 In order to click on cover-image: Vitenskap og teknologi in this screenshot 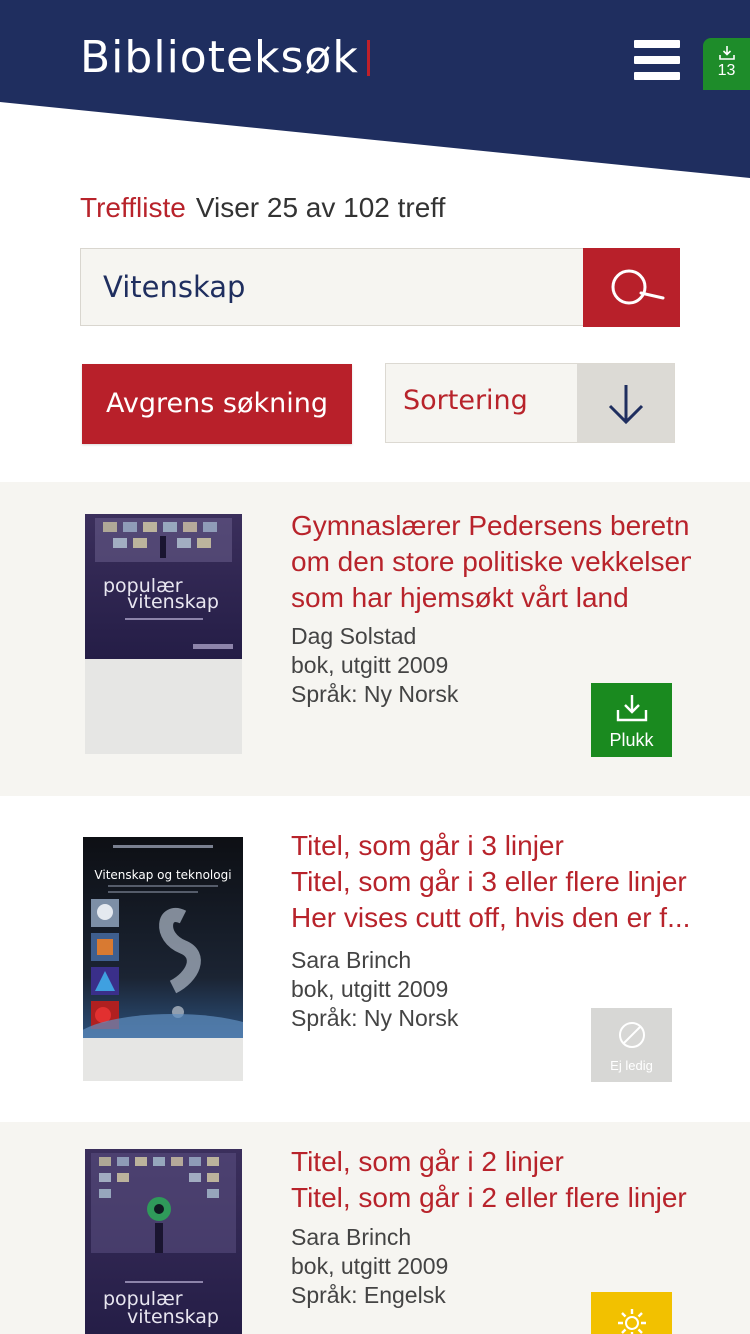, I will do `click(163, 937)`.